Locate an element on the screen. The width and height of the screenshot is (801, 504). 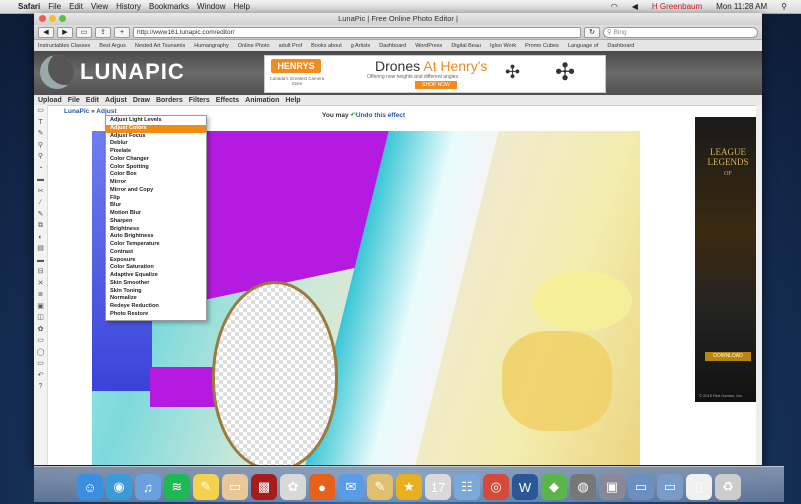
menu-filters: Filters is located at coordinates (199, 100).